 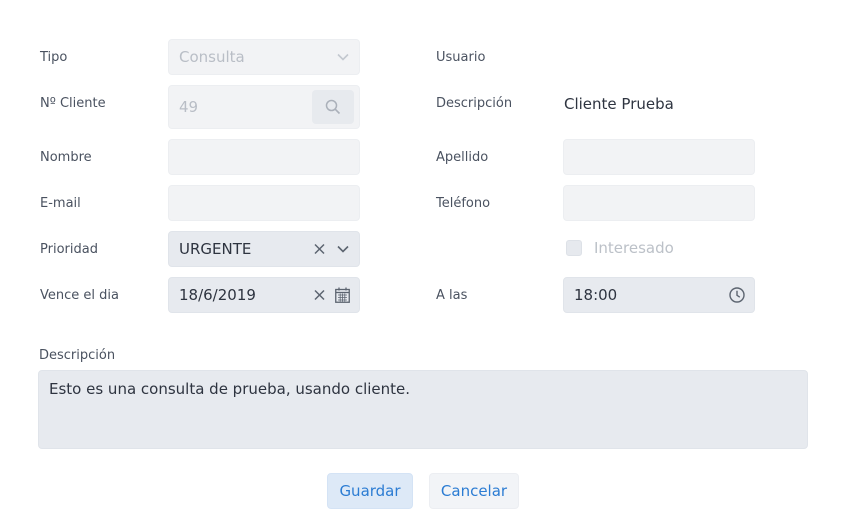 I want to click on descripcion-cliente-label: Descripción, so click(x=474, y=103).